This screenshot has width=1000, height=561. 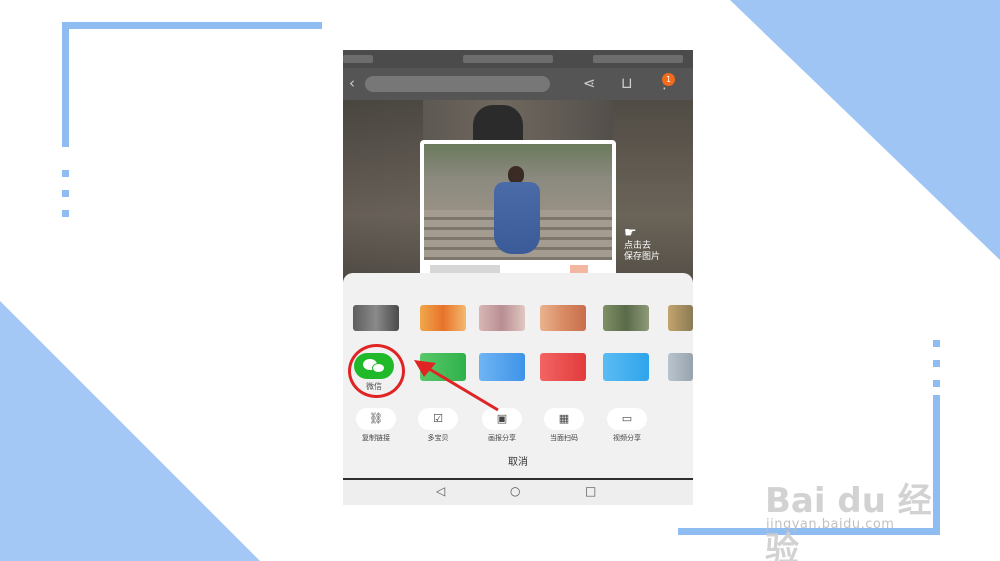 I want to click on action-label: 多宝贝, so click(x=438, y=438).